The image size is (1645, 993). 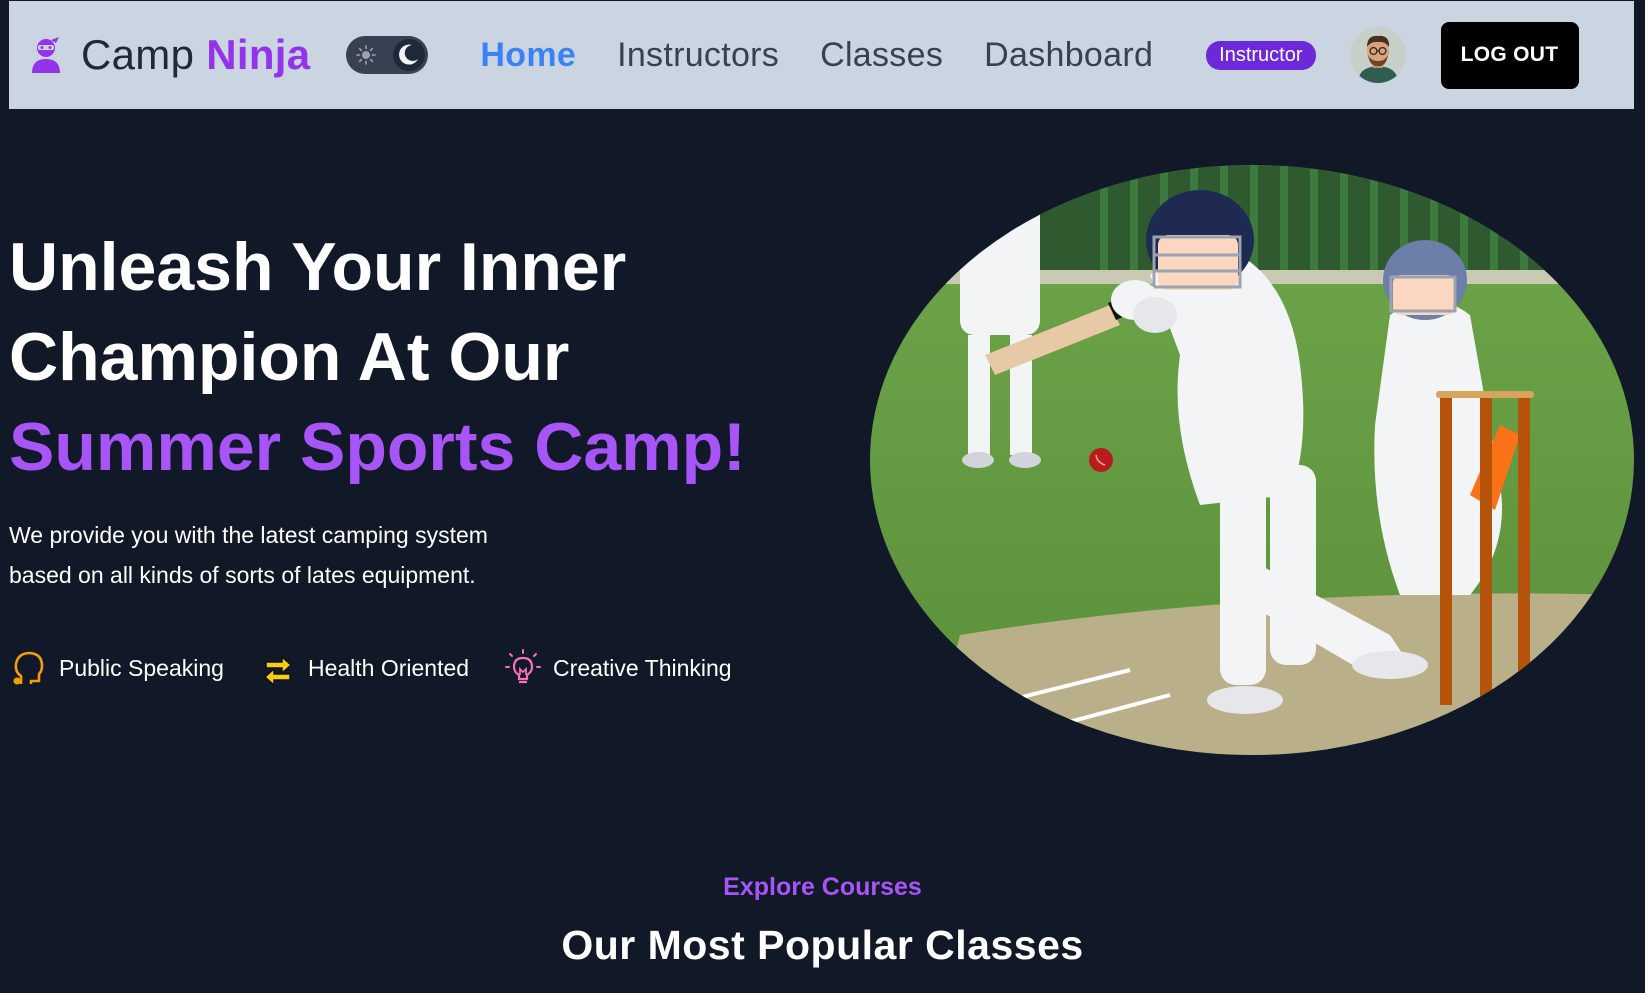 I want to click on sun-icon, so click(x=366, y=55).